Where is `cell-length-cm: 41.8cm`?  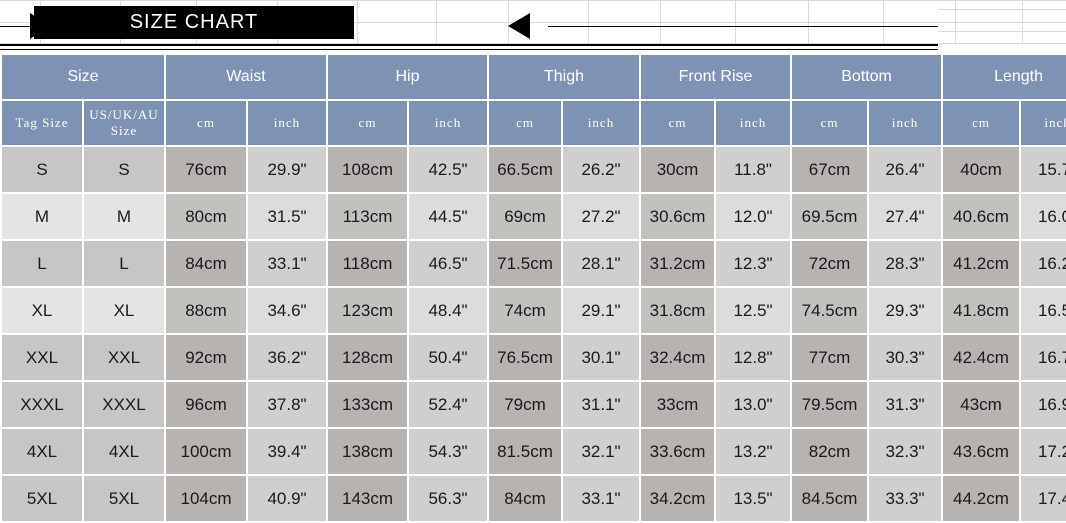 cell-length-cm: 41.8cm is located at coordinates (981, 310).